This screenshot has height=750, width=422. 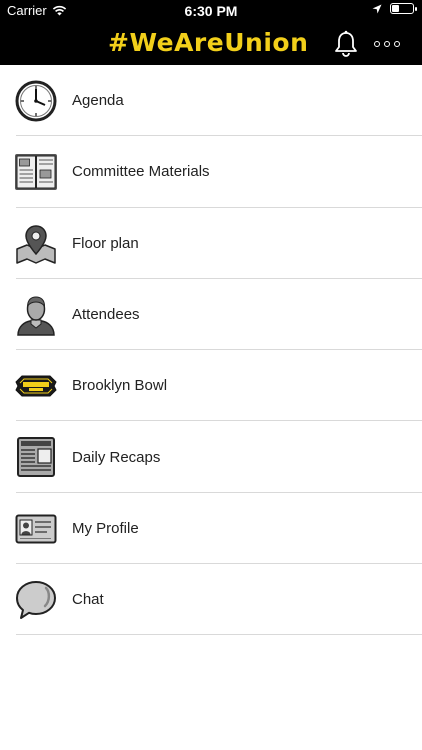 What do you see at coordinates (211, 386) in the screenshot?
I see `menu-item-brooklyn-bowl: Brooklyn Bowl` at bounding box center [211, 386].